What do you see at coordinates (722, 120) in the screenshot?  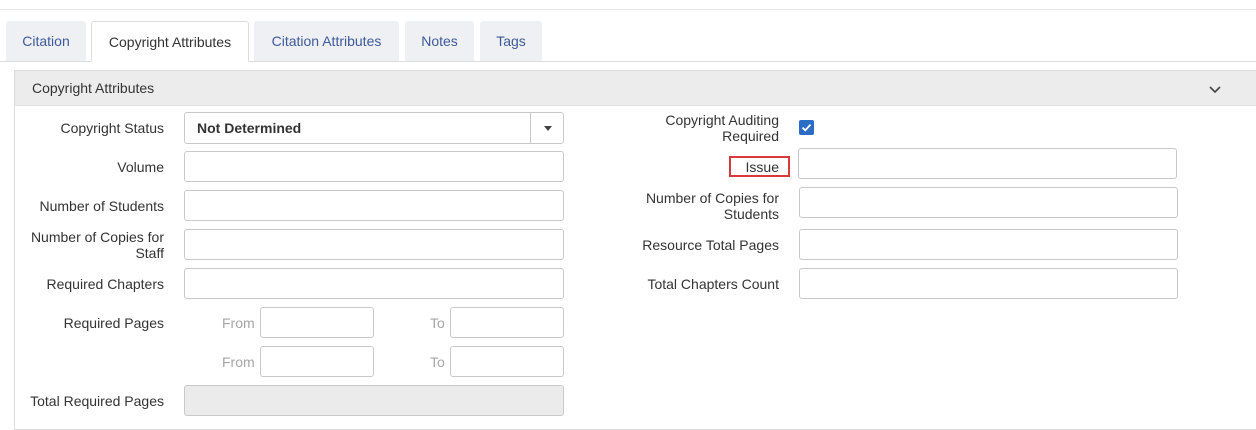 I see `copyright-auditing-label-line1: Copyright Auditing` at bounding box center [722, 120].